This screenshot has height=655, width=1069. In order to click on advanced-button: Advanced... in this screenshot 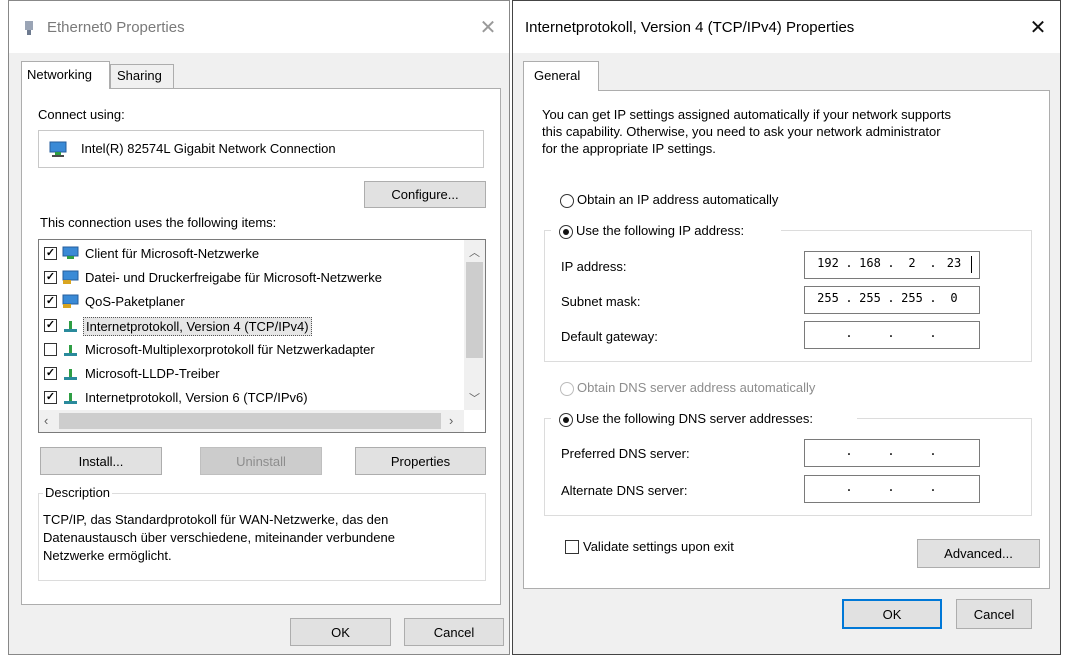, I will do `click(978, 553)`.